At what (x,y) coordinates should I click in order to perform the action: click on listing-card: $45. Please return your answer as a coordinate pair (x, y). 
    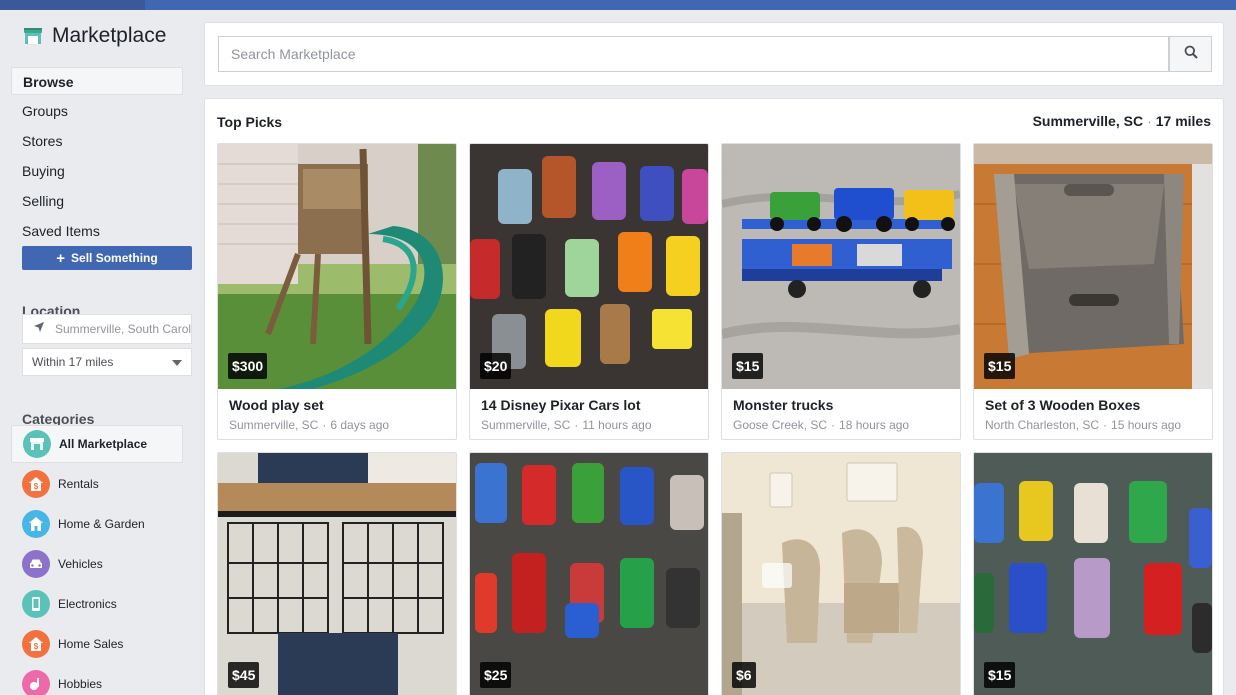
    Looking at the image, I should click on (337, 573).